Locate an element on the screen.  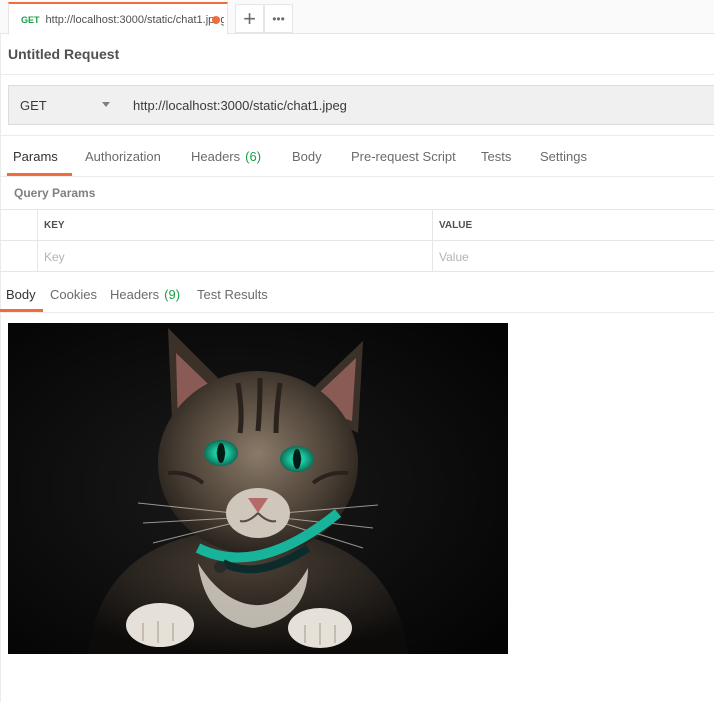
tab-label: Pre-request Script is located at coordinates (403, 156).